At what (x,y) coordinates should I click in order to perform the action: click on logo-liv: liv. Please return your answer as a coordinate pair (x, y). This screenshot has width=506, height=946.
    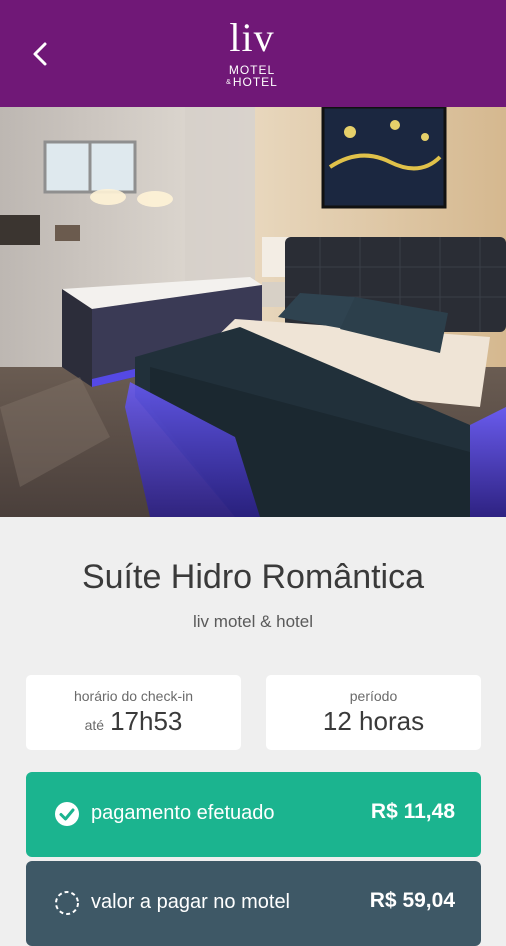
    Looking at the image, I should click on (252, 37).